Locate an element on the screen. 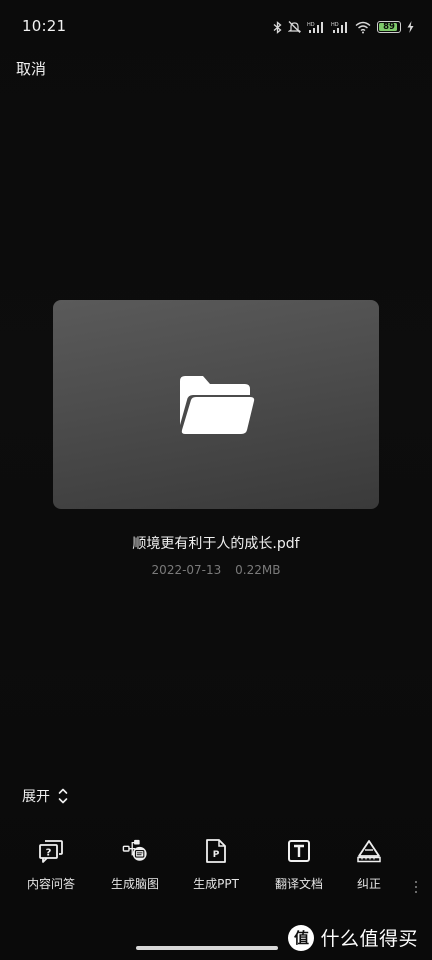 The width and height of the screenshot is (432, 960). wifi-icon is located at coordinates (363, 27).